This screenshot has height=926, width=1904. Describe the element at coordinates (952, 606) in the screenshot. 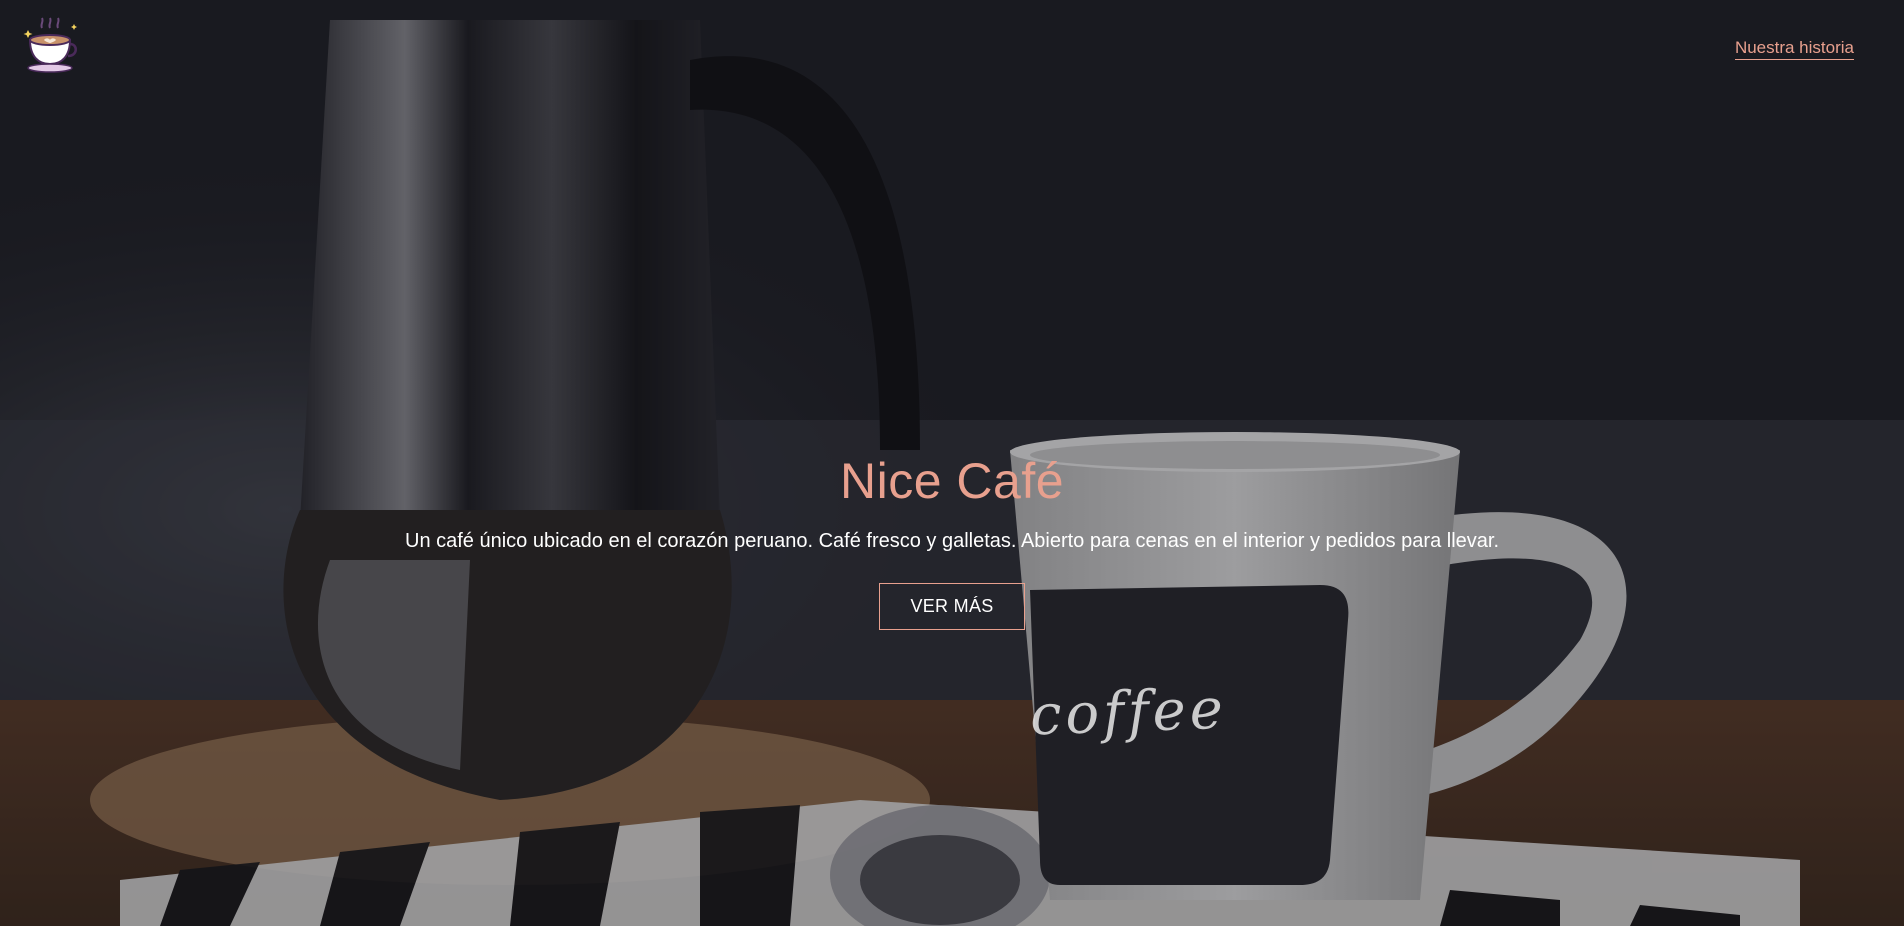

I see `ver-mas-button: VER MÁS` at that location.